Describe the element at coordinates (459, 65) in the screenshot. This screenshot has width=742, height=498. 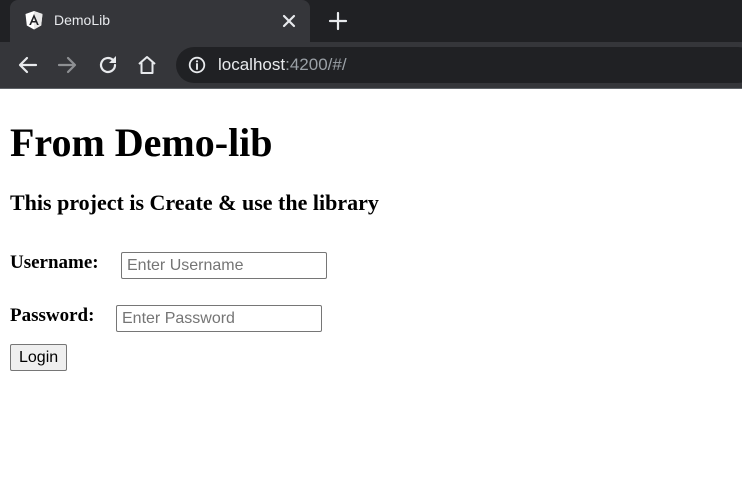
I see `address-bar: localhost:4200/#/` at that location.